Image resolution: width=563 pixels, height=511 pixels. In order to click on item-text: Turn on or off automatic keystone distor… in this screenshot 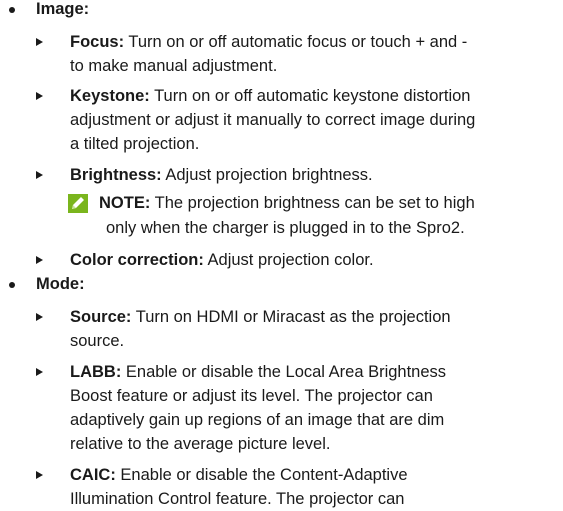, I will do `click(310, 96)`.